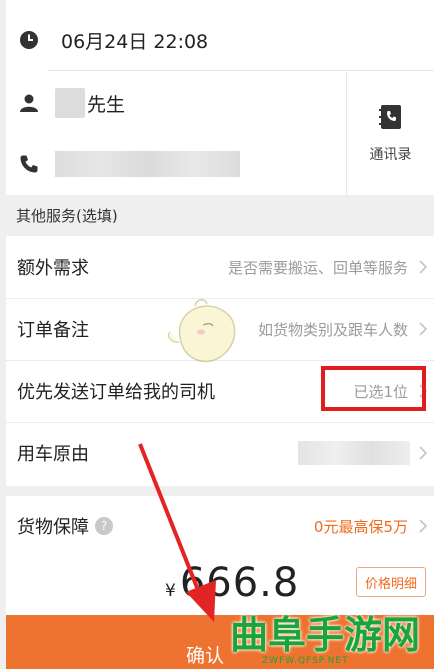 The height and width of the screenshot is (669, 434). I want to click on person-icon, so click(29, 103).